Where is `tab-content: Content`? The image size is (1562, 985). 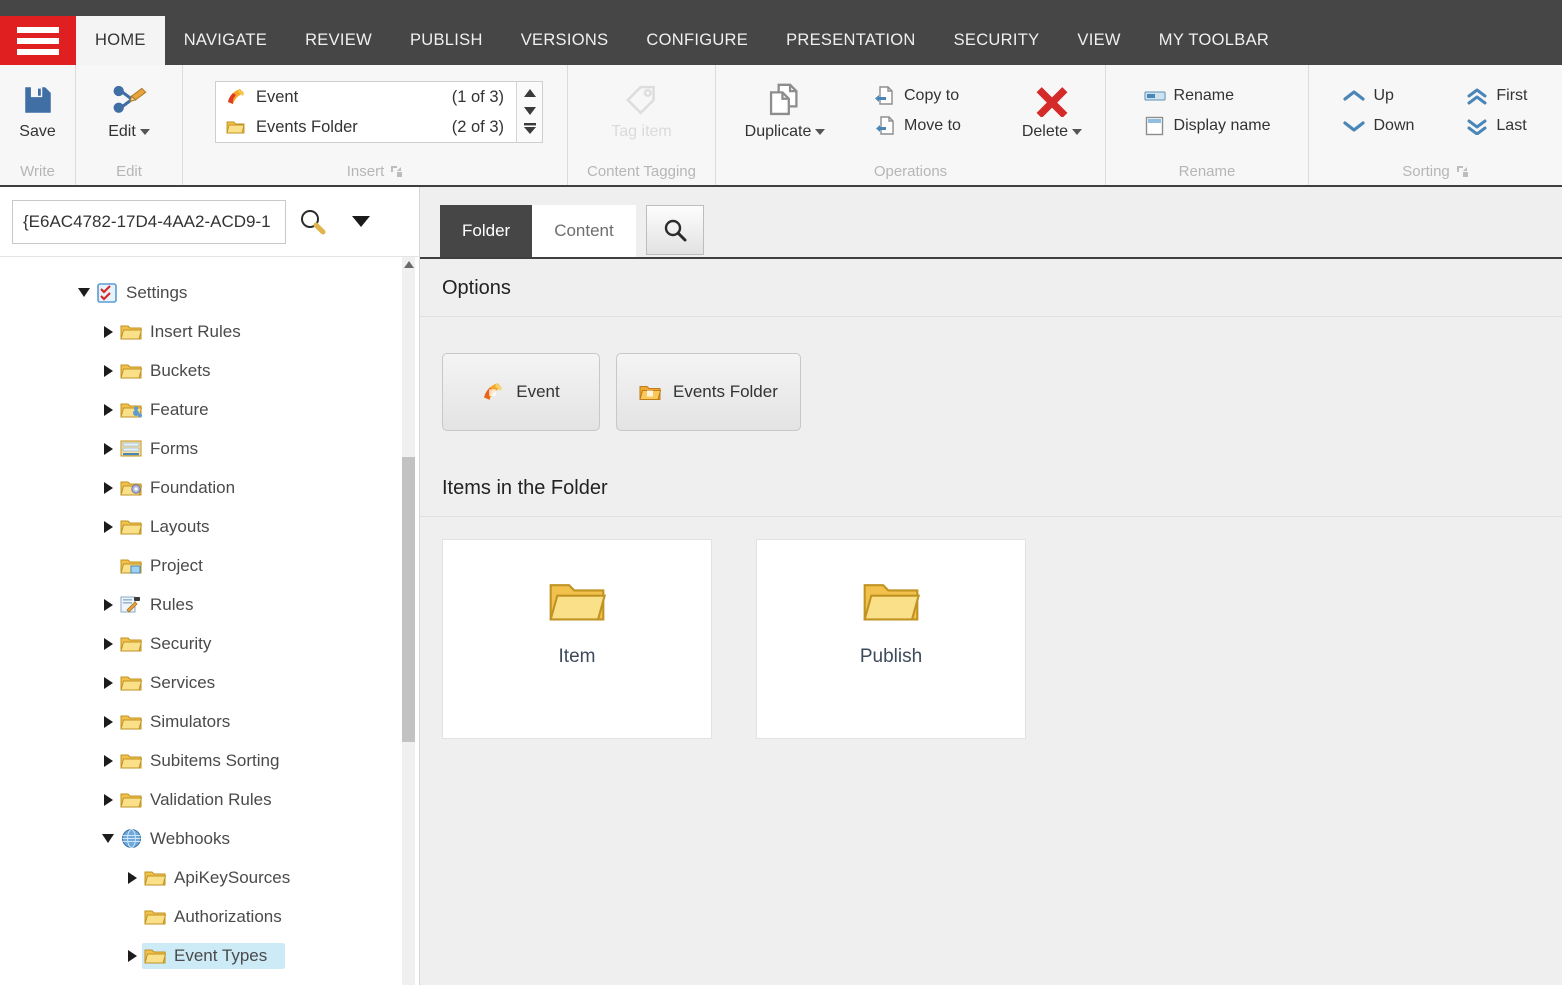 tab-content: Content is located at coordinates (584, 231).